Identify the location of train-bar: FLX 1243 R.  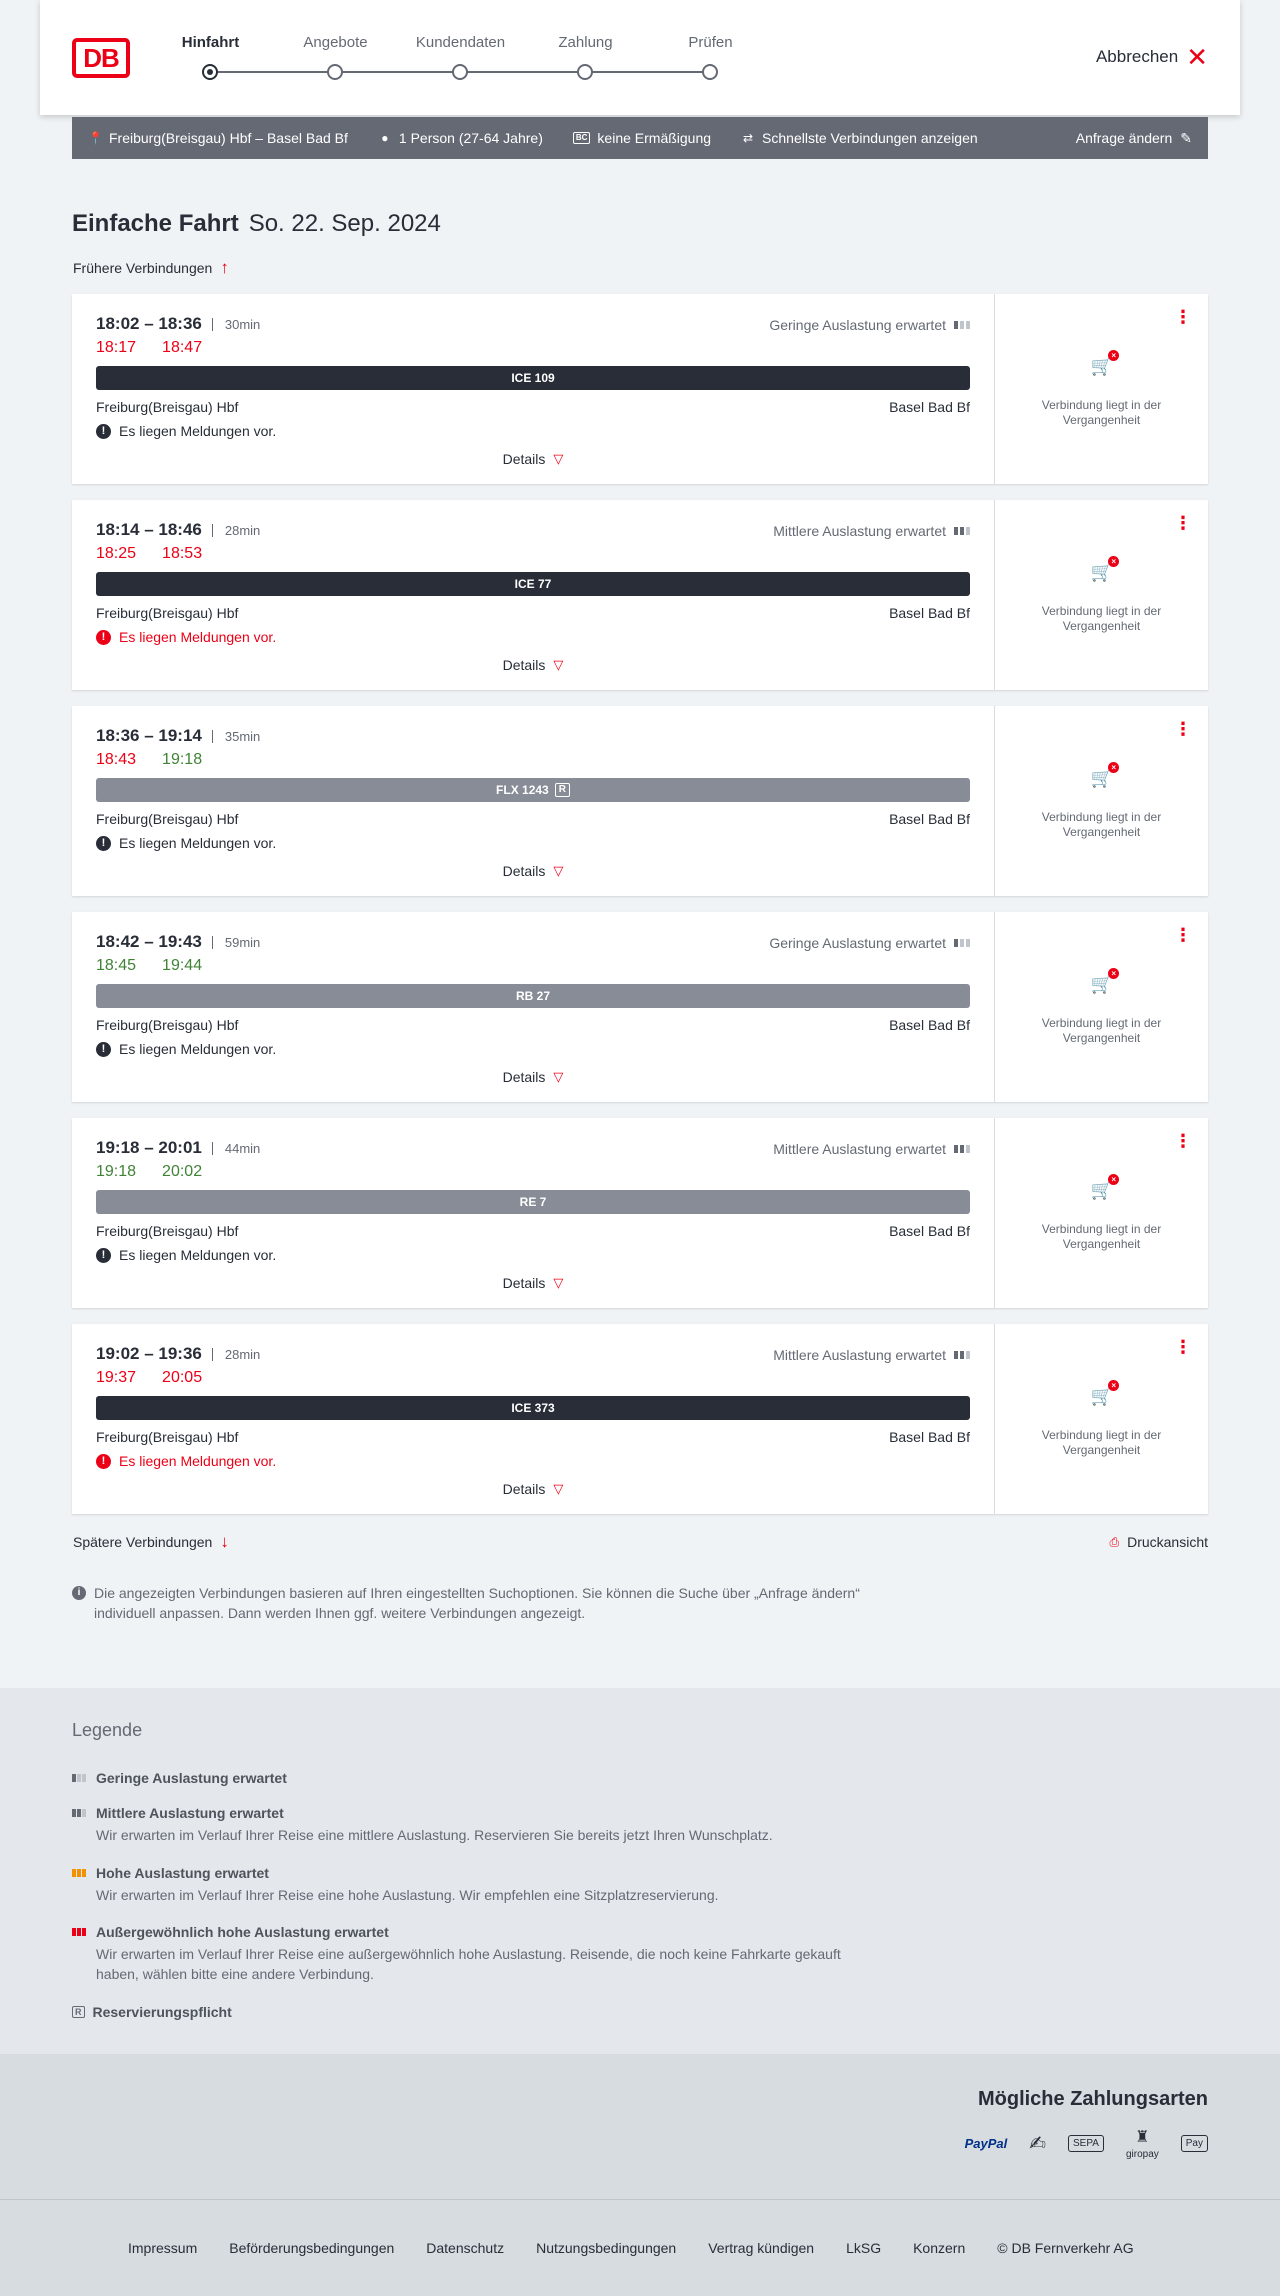
(533, 790).